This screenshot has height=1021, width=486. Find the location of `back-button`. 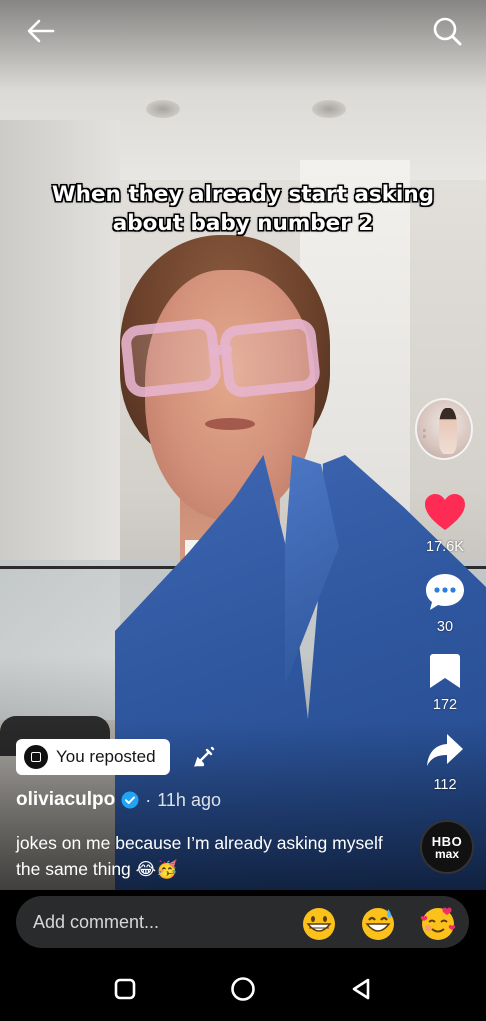

back-button is located at coordinates (41, 31).